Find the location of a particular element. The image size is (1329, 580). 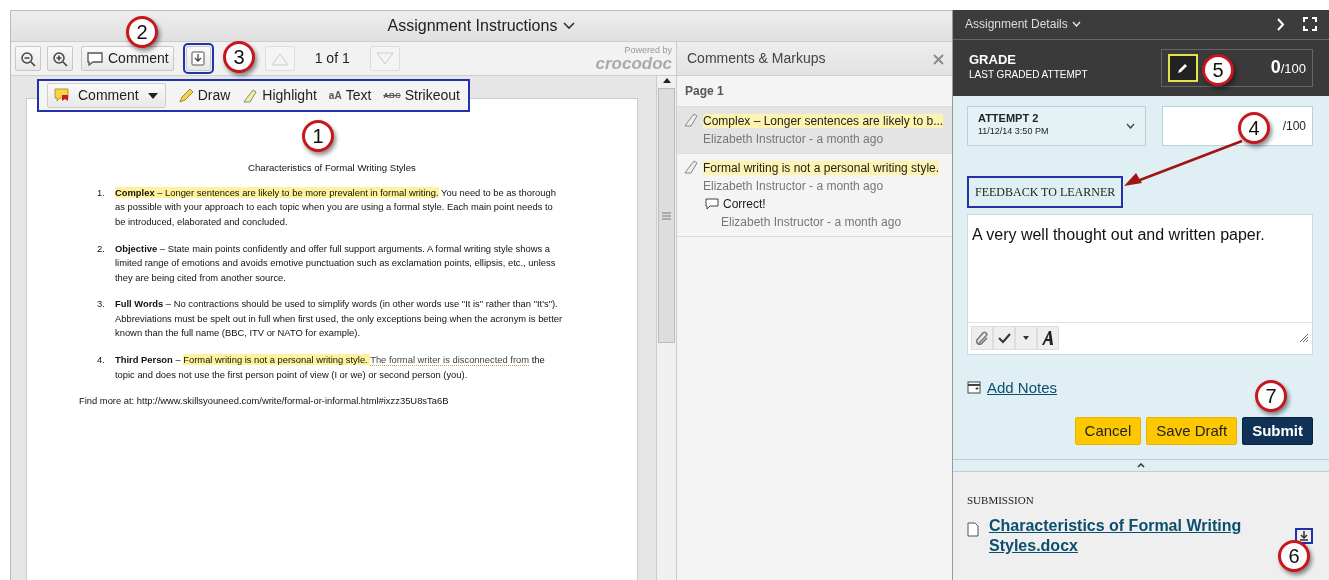

action-button: Save Draft is located at coordinates (1192, 431).